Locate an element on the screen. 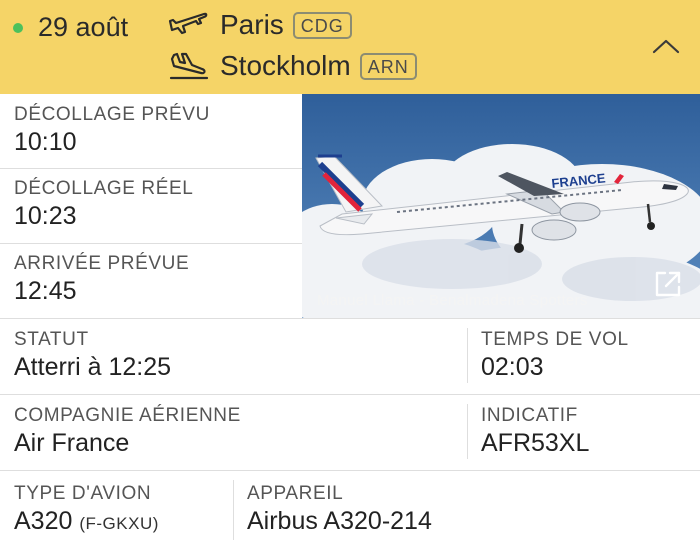 This screenshot has height=550, width=700. external-link-icon is located at coordinates (668, 284).